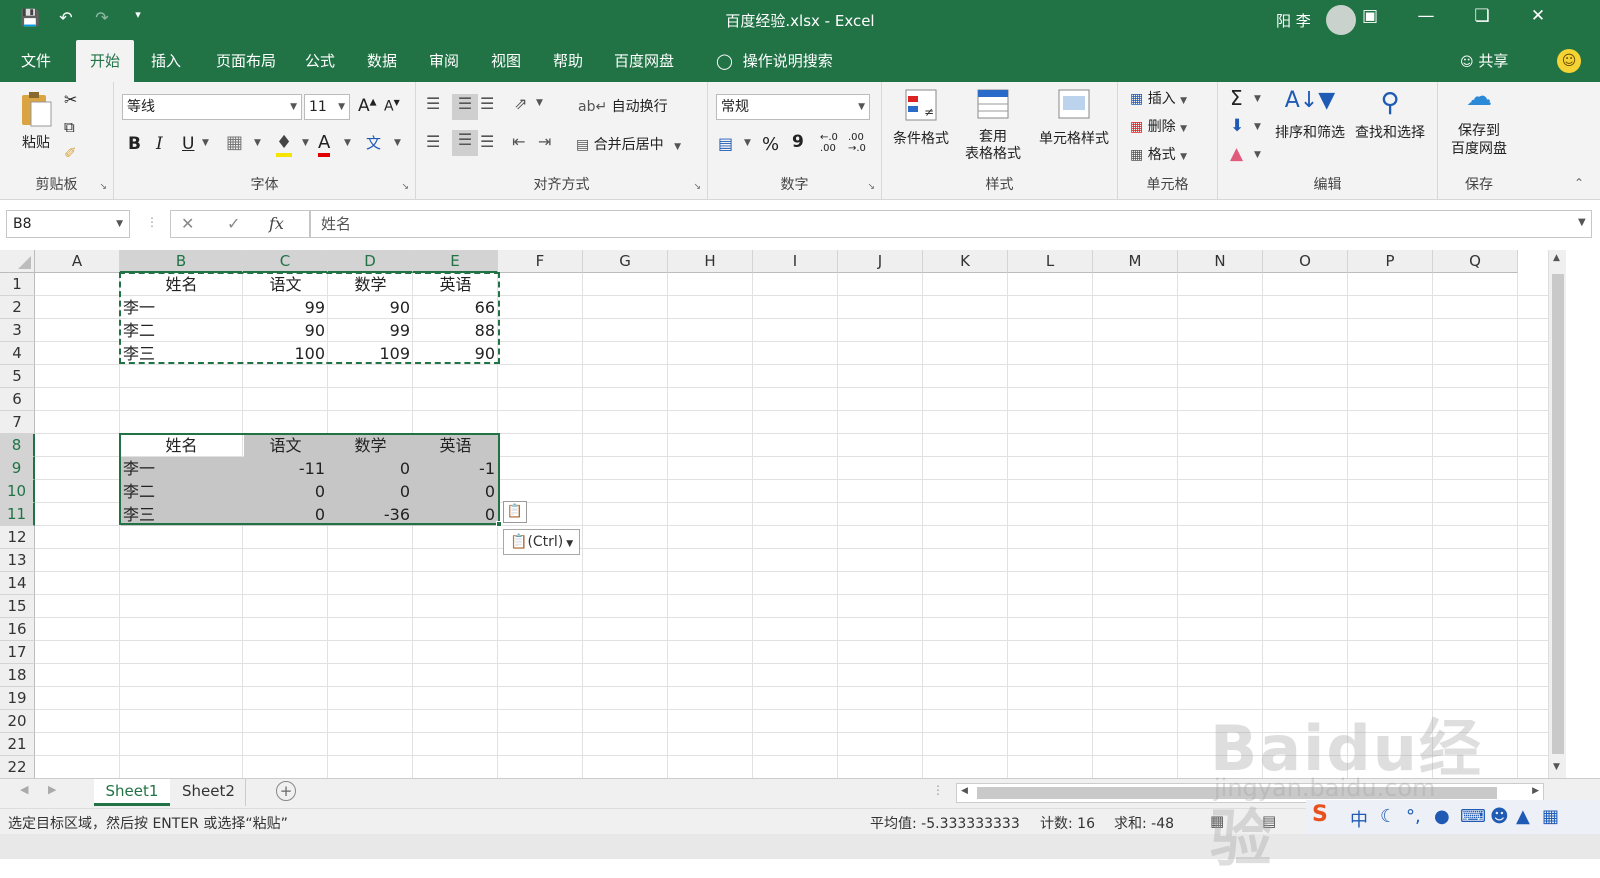 This screenshot has height=878, width=1600. Describe the element at coordinates (1370, 16) in the screenshot. I see `ribbon-display-options-icon: ▣` at that location.